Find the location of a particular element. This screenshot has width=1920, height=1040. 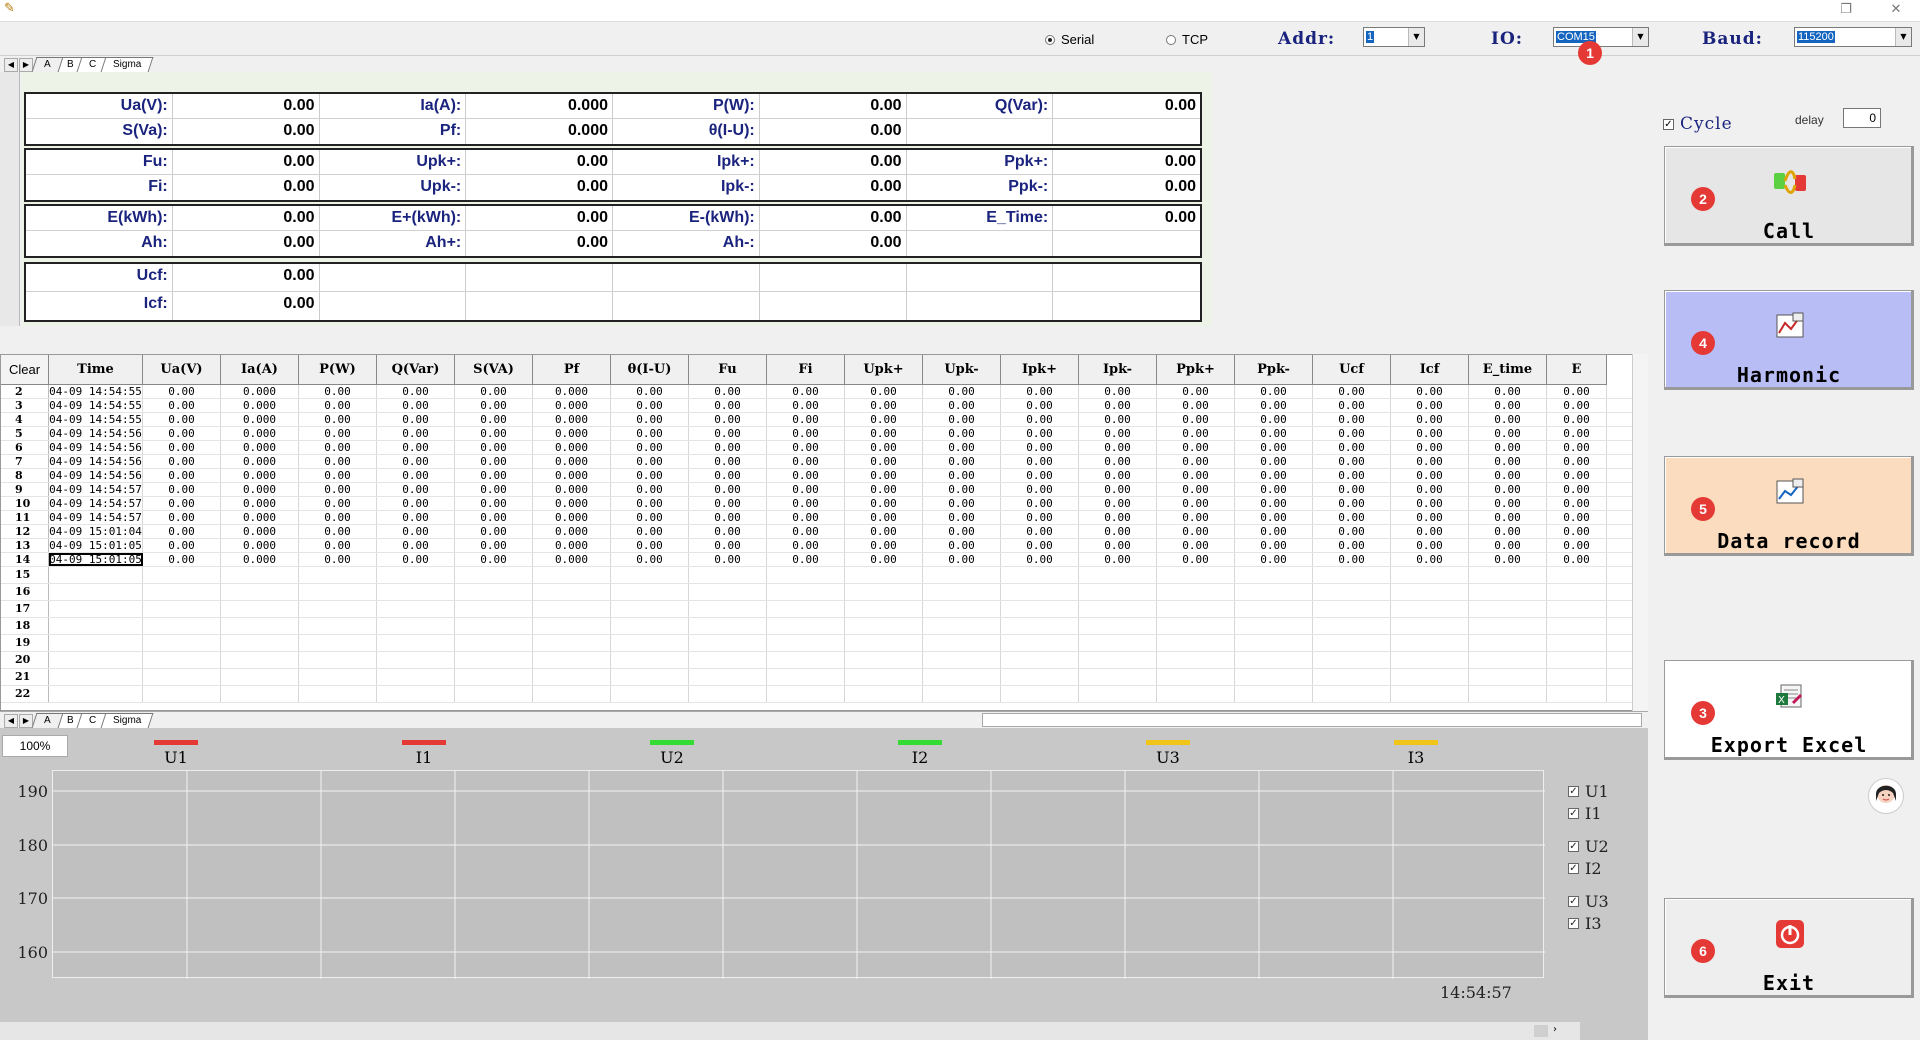

table-row: 16 is located at coordinates (817, 592).